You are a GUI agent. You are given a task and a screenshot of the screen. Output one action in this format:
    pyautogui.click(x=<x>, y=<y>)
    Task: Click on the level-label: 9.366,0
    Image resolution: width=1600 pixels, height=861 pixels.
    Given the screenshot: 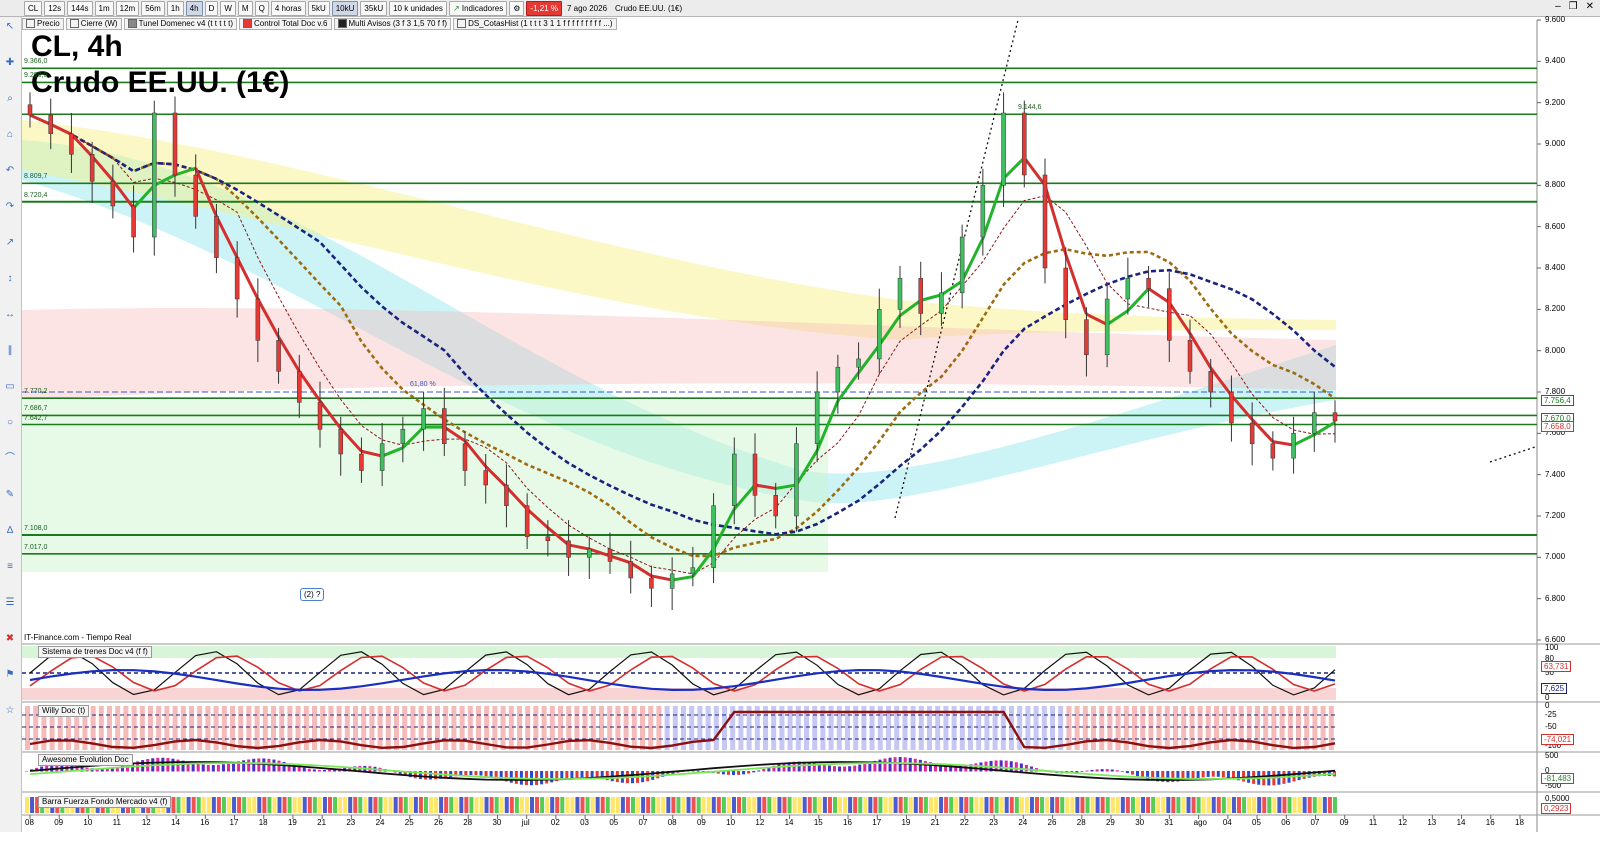 What is the action you would take?
    pyautogui.click(x=36, y=62)
    